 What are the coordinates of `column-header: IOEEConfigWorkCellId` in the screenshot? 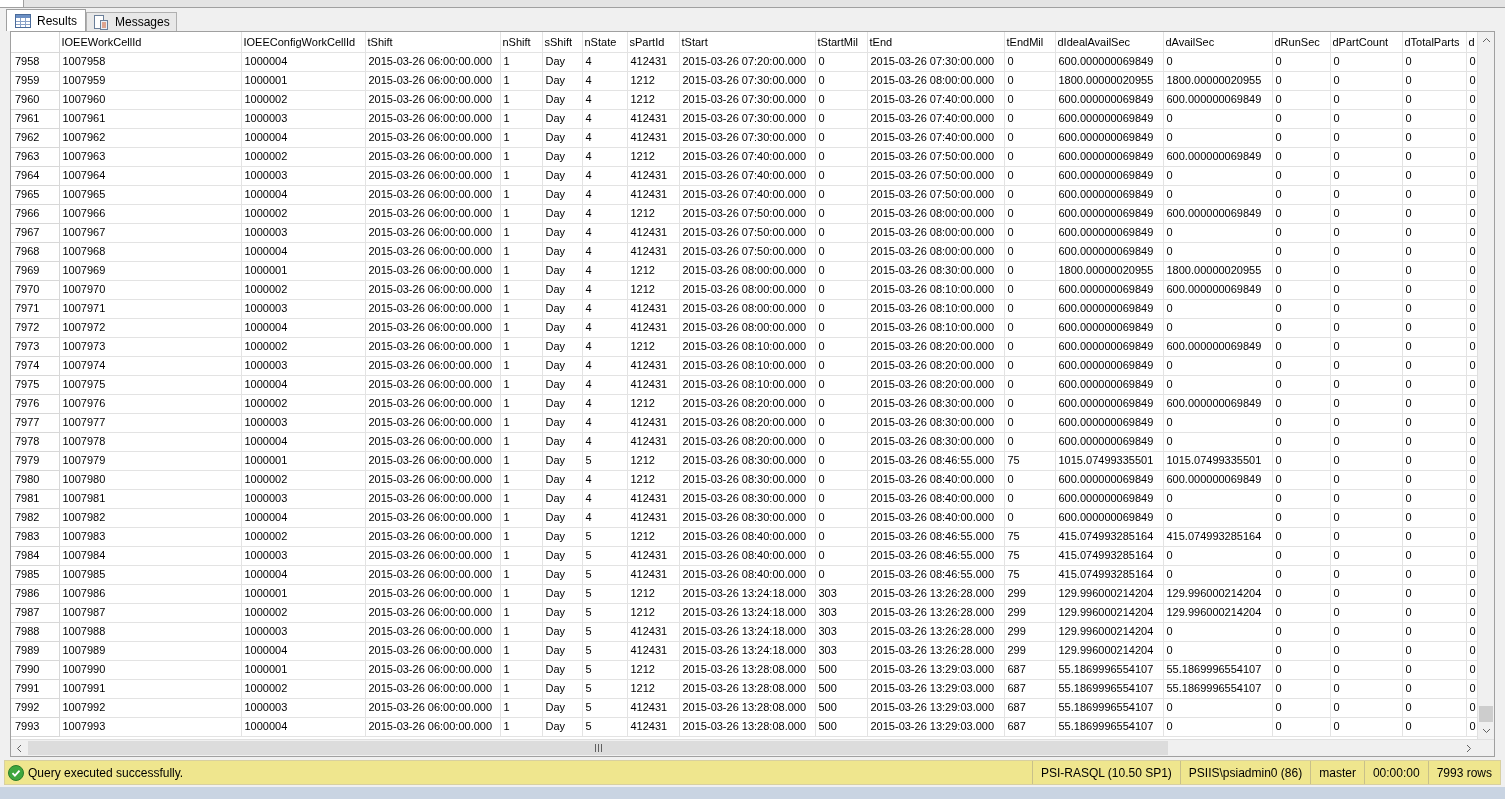 It's located at (303, 42).